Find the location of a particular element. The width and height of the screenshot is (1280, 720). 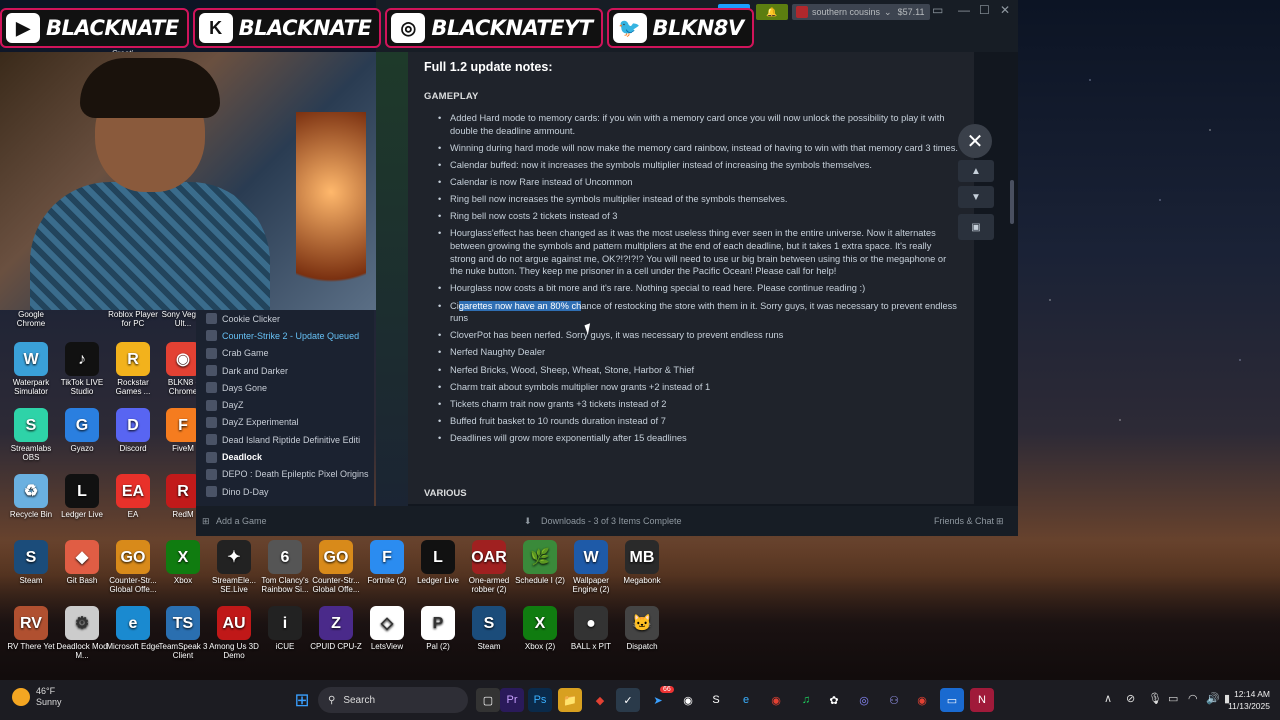

network-off-icon: ⊘ is located at coordinates (1130, 698).